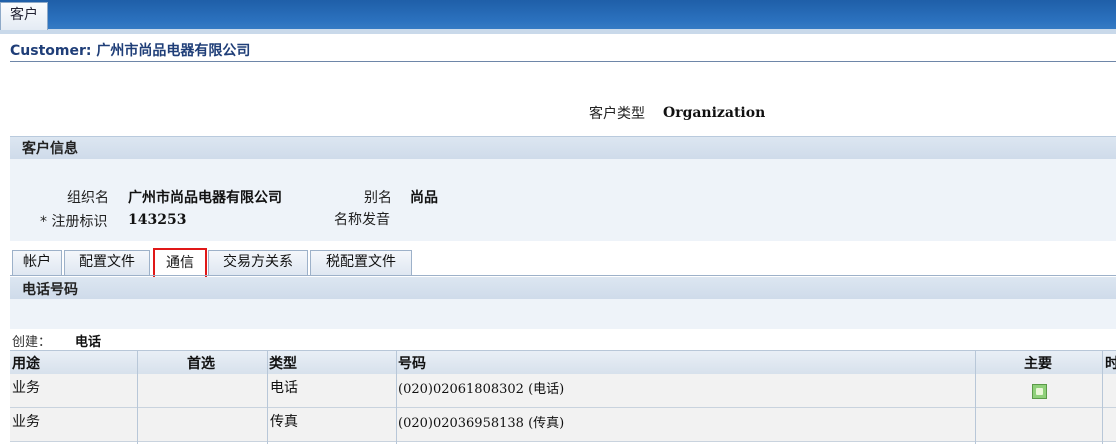 The image size is (1116, 444). I want to click on column-time: 时, so click(1110, 363).